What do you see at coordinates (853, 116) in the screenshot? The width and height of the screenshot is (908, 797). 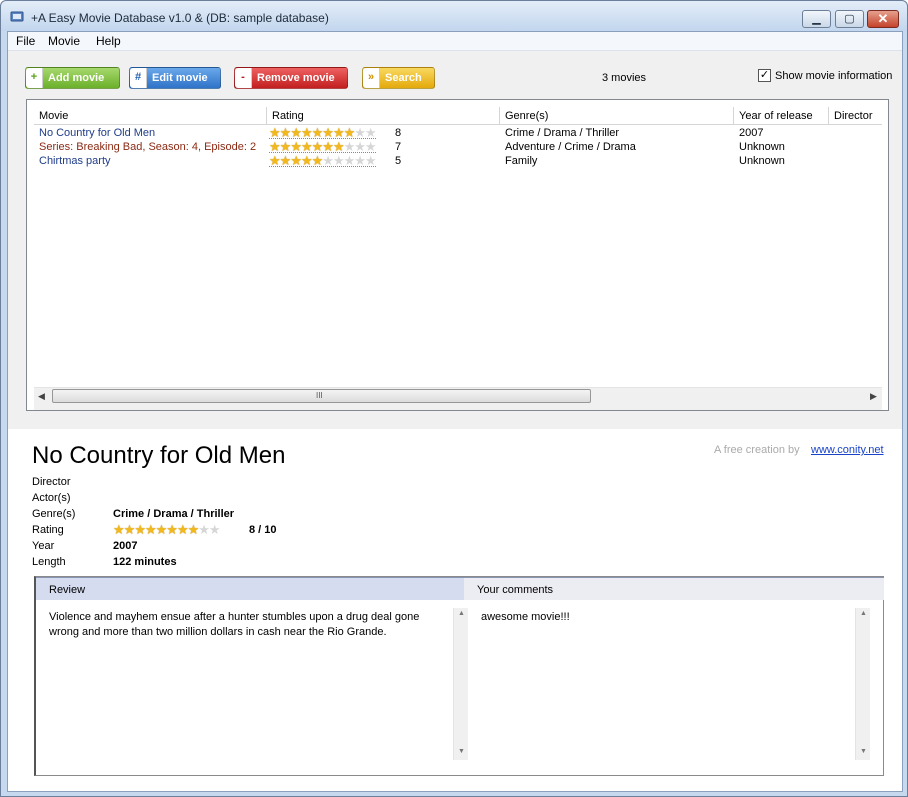 I see `column-director: Director` at bounding box center [853, 116].